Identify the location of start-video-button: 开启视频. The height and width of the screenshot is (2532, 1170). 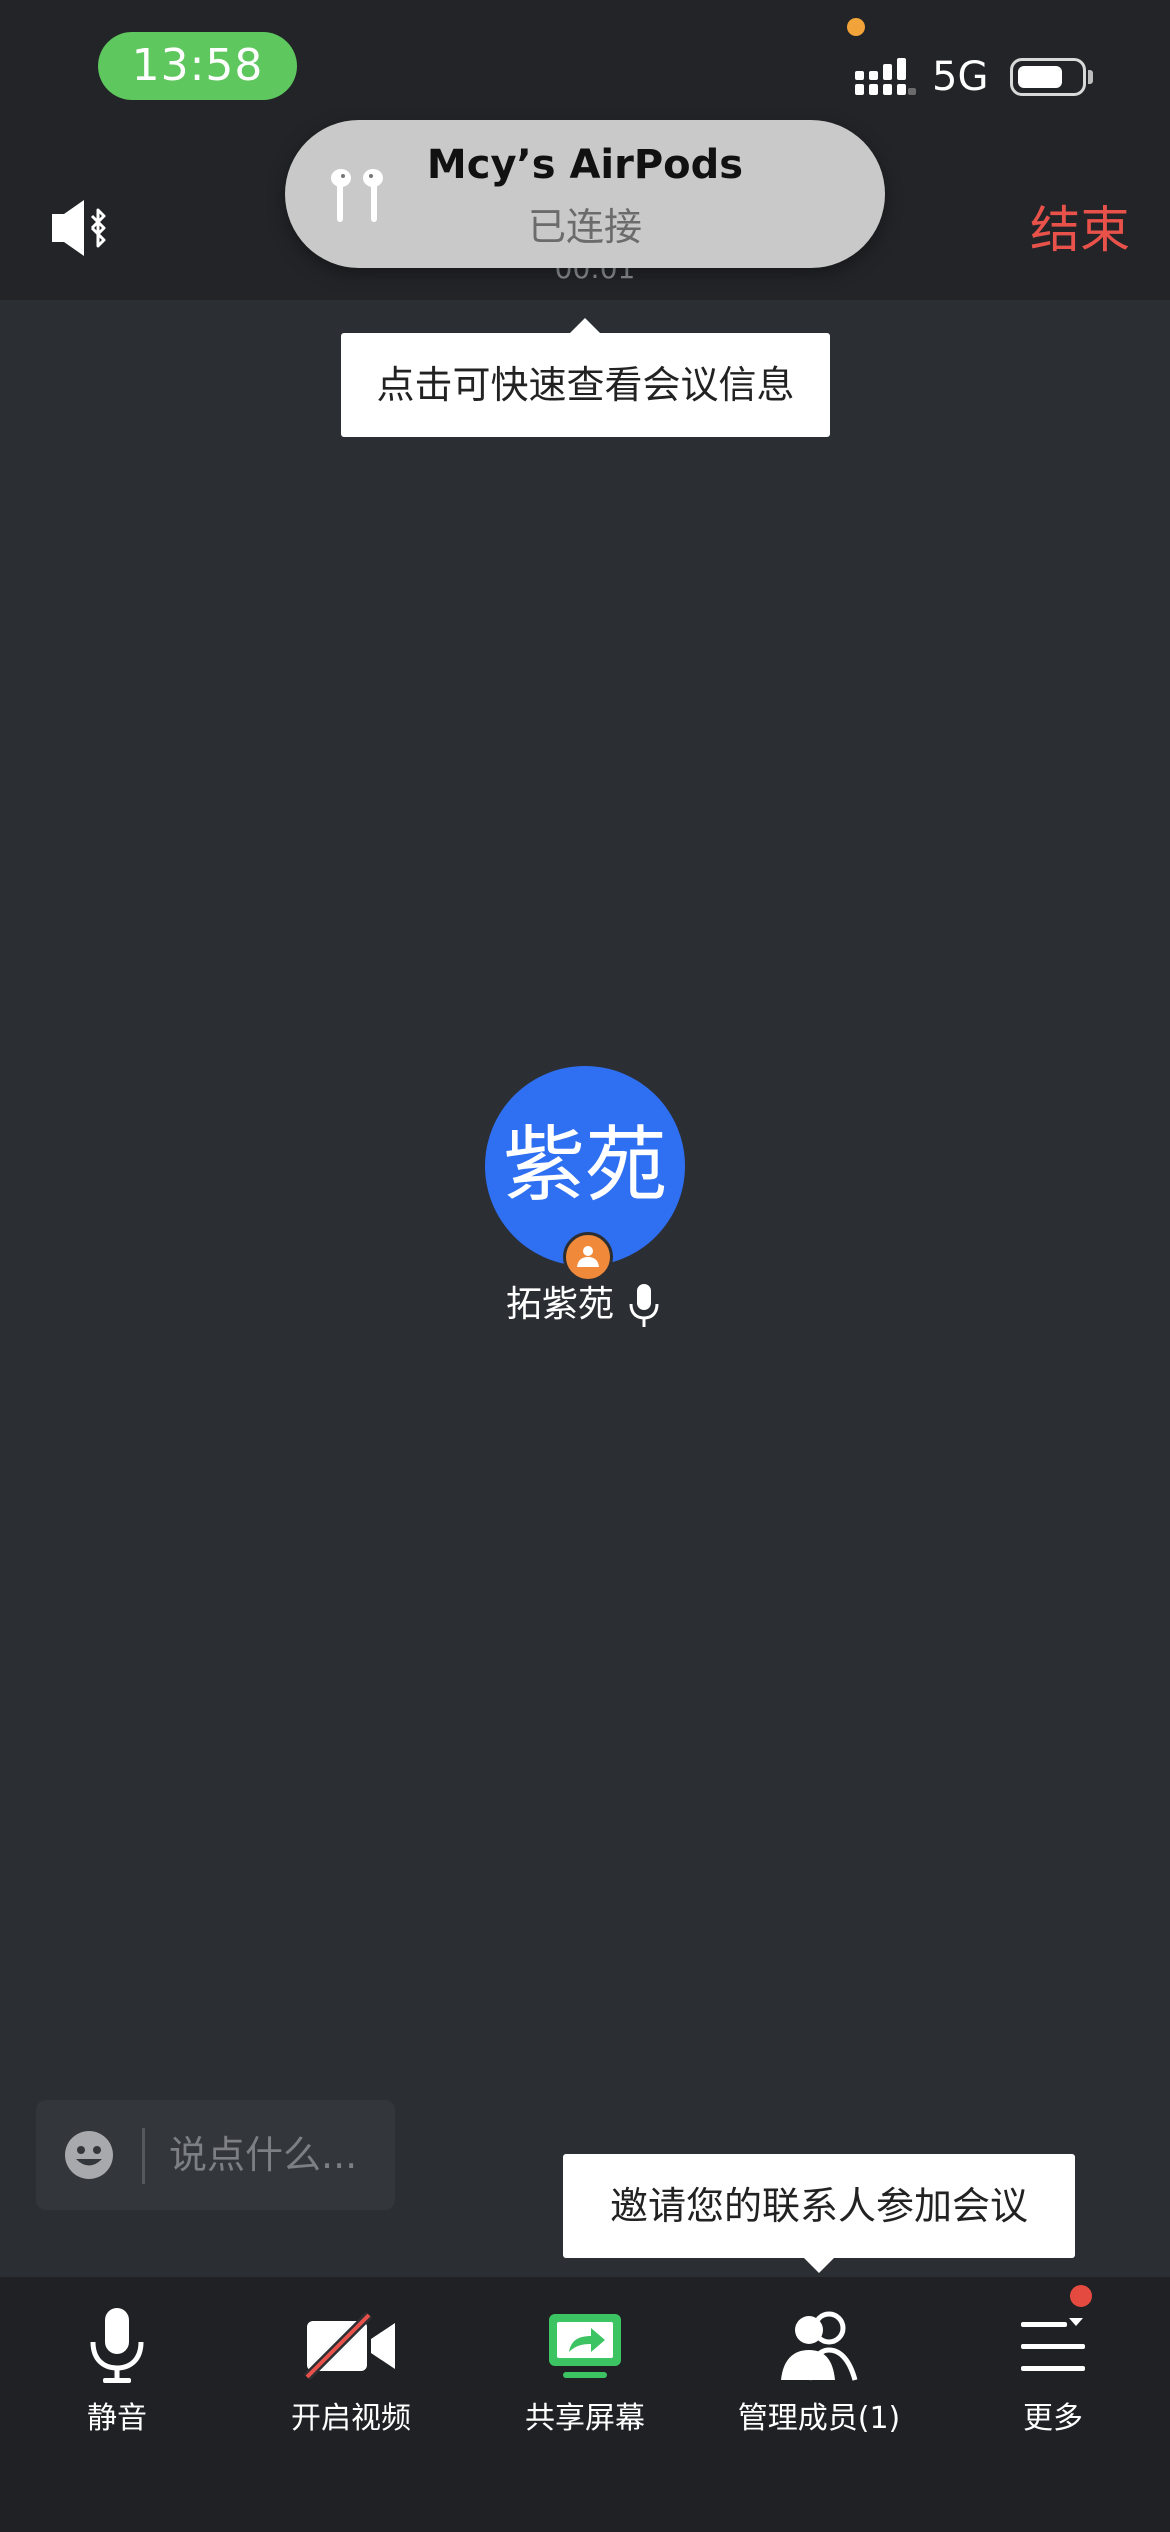
(351, 2367).